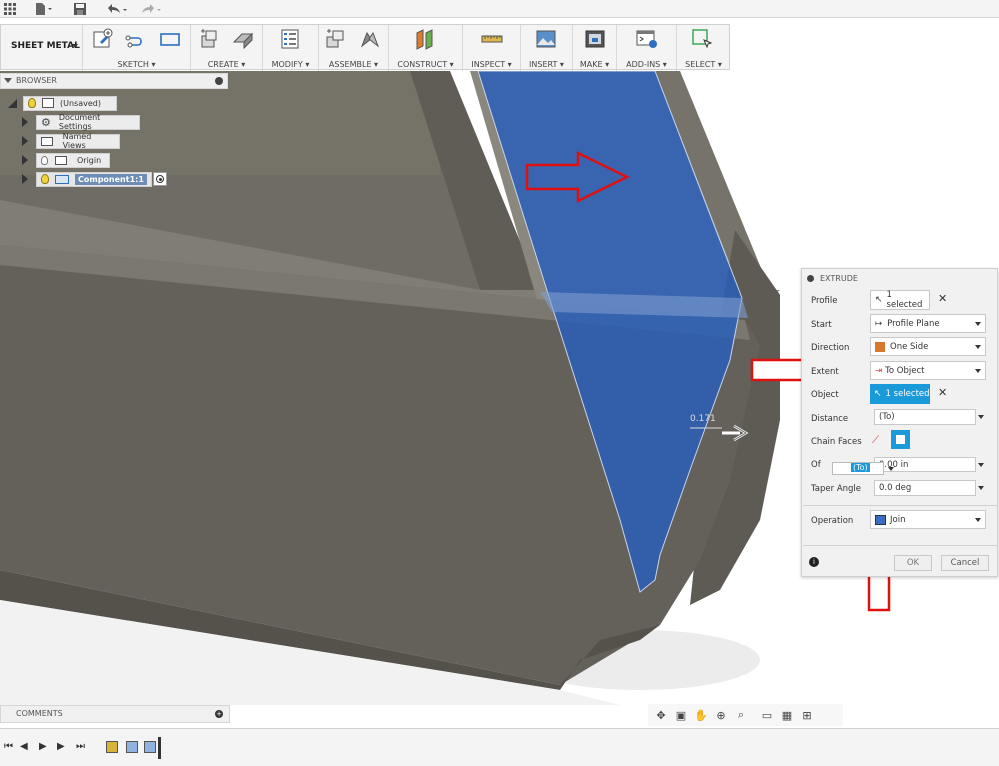 The width and height of the screenshot is (999, 766). I want to click on tree-root-box: (Unsaved), so click(70, 103).